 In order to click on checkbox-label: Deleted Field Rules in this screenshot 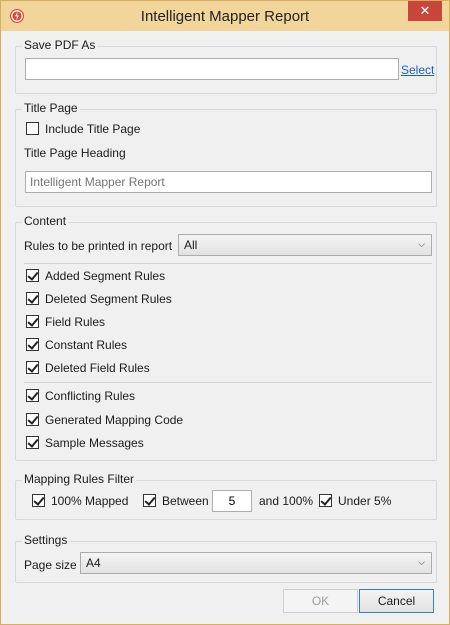, I will do `click(97, 368)`.